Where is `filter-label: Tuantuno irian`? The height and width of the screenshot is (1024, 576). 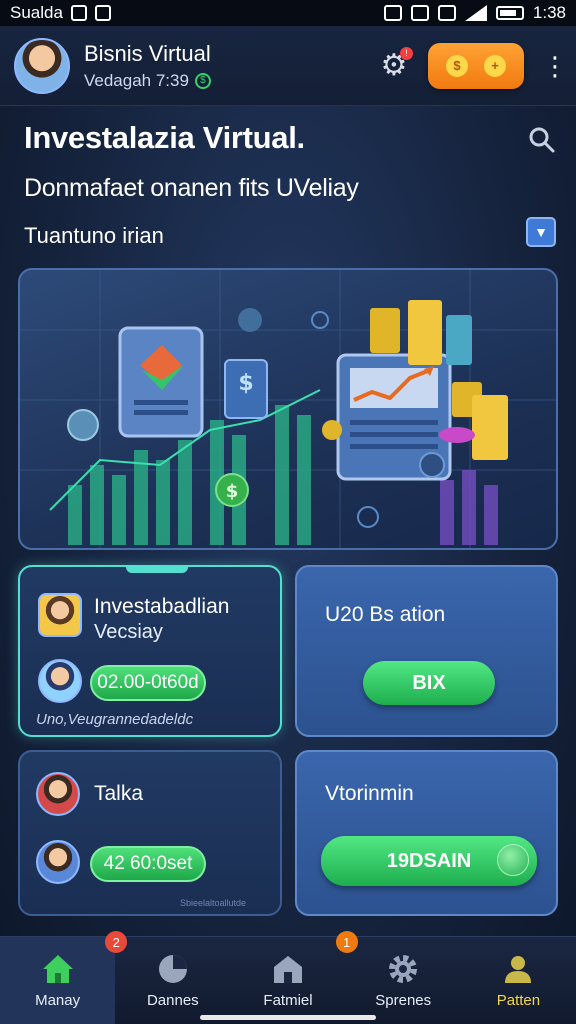
filter-label: Tuantuno irian is located at coordinates (94, 235).